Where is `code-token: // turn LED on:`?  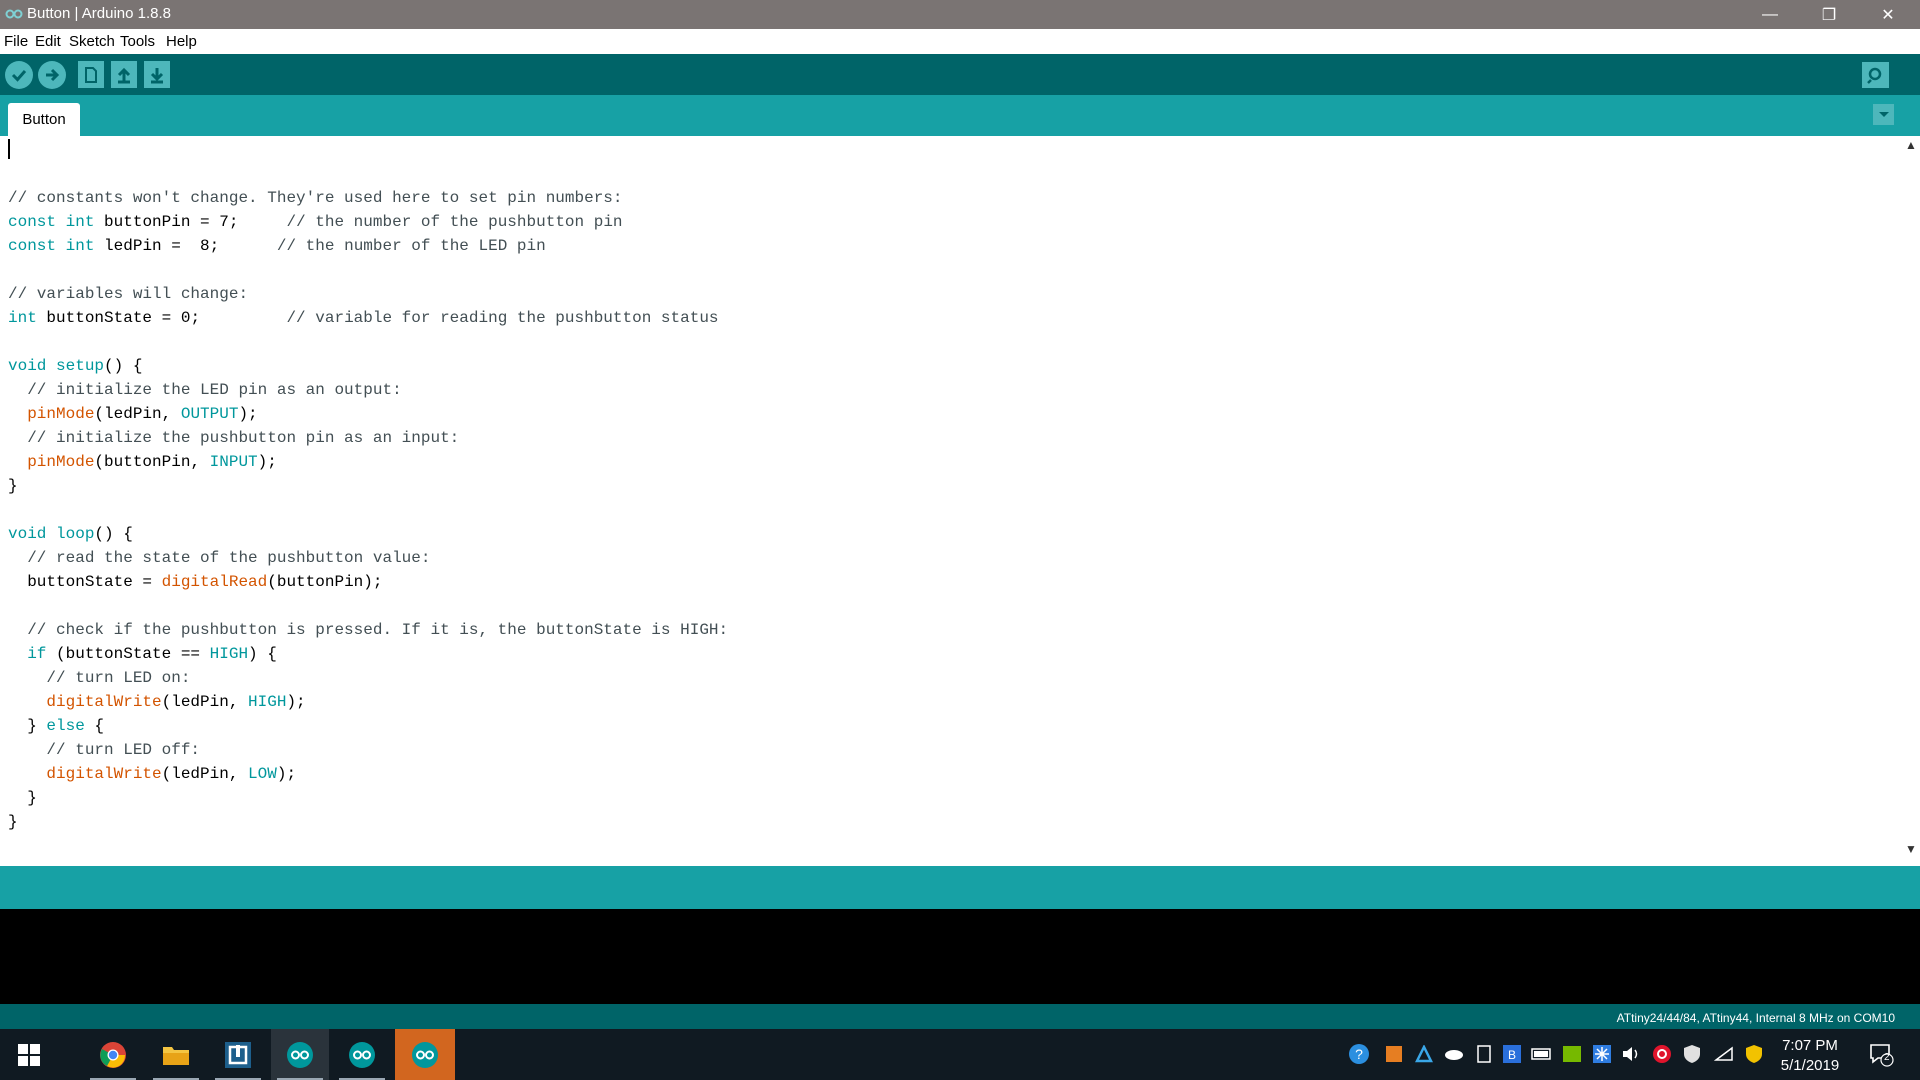
code-token: // turn LED on: is located at coordinates (118, 678).